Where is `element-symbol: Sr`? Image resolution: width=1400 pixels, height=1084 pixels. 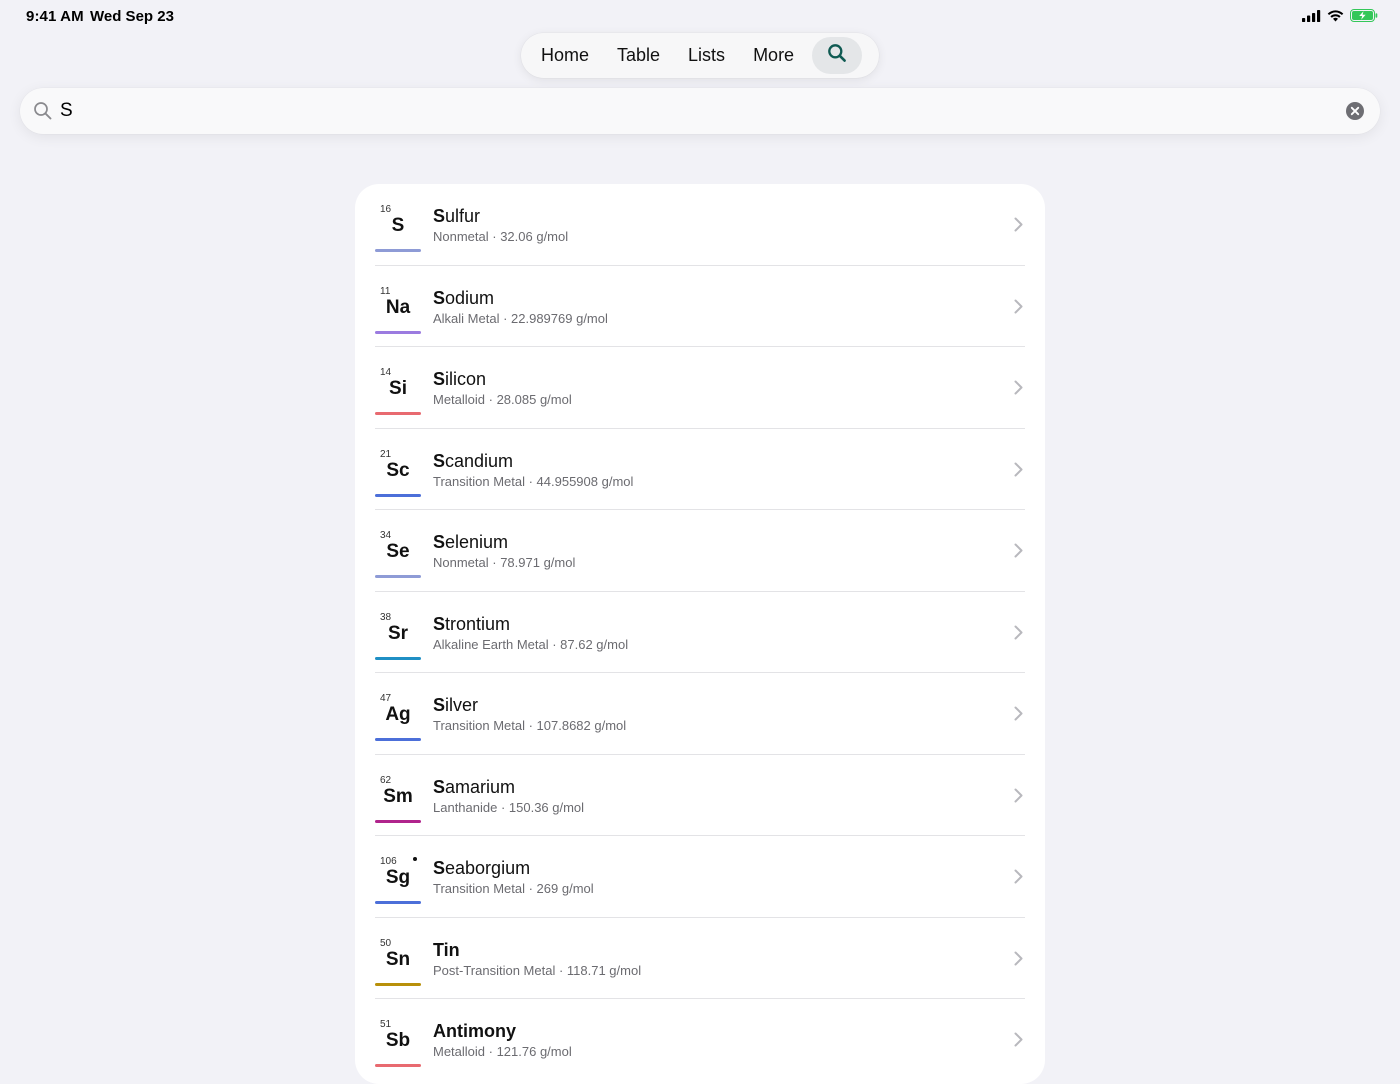
element-symbol: Sr is located at coordinates (398, 633).